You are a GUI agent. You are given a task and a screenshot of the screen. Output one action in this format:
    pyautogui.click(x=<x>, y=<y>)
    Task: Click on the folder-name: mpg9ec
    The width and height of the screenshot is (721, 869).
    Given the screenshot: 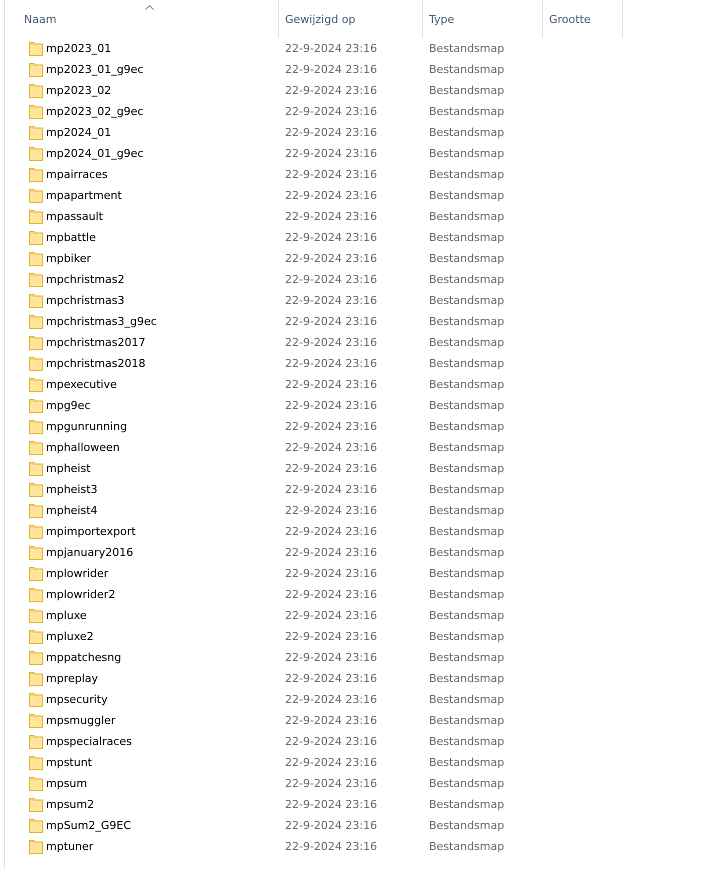 What is the action you would take?
    pyautogui.click(x=68, y=405)
    